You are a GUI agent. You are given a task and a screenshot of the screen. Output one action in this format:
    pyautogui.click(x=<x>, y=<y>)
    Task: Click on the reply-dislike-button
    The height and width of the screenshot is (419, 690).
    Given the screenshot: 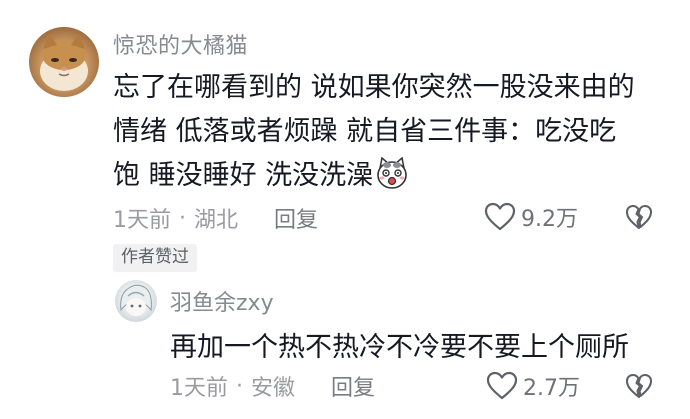 What is the action you would take?
    pyautogui.click(x=639, y=388)
    